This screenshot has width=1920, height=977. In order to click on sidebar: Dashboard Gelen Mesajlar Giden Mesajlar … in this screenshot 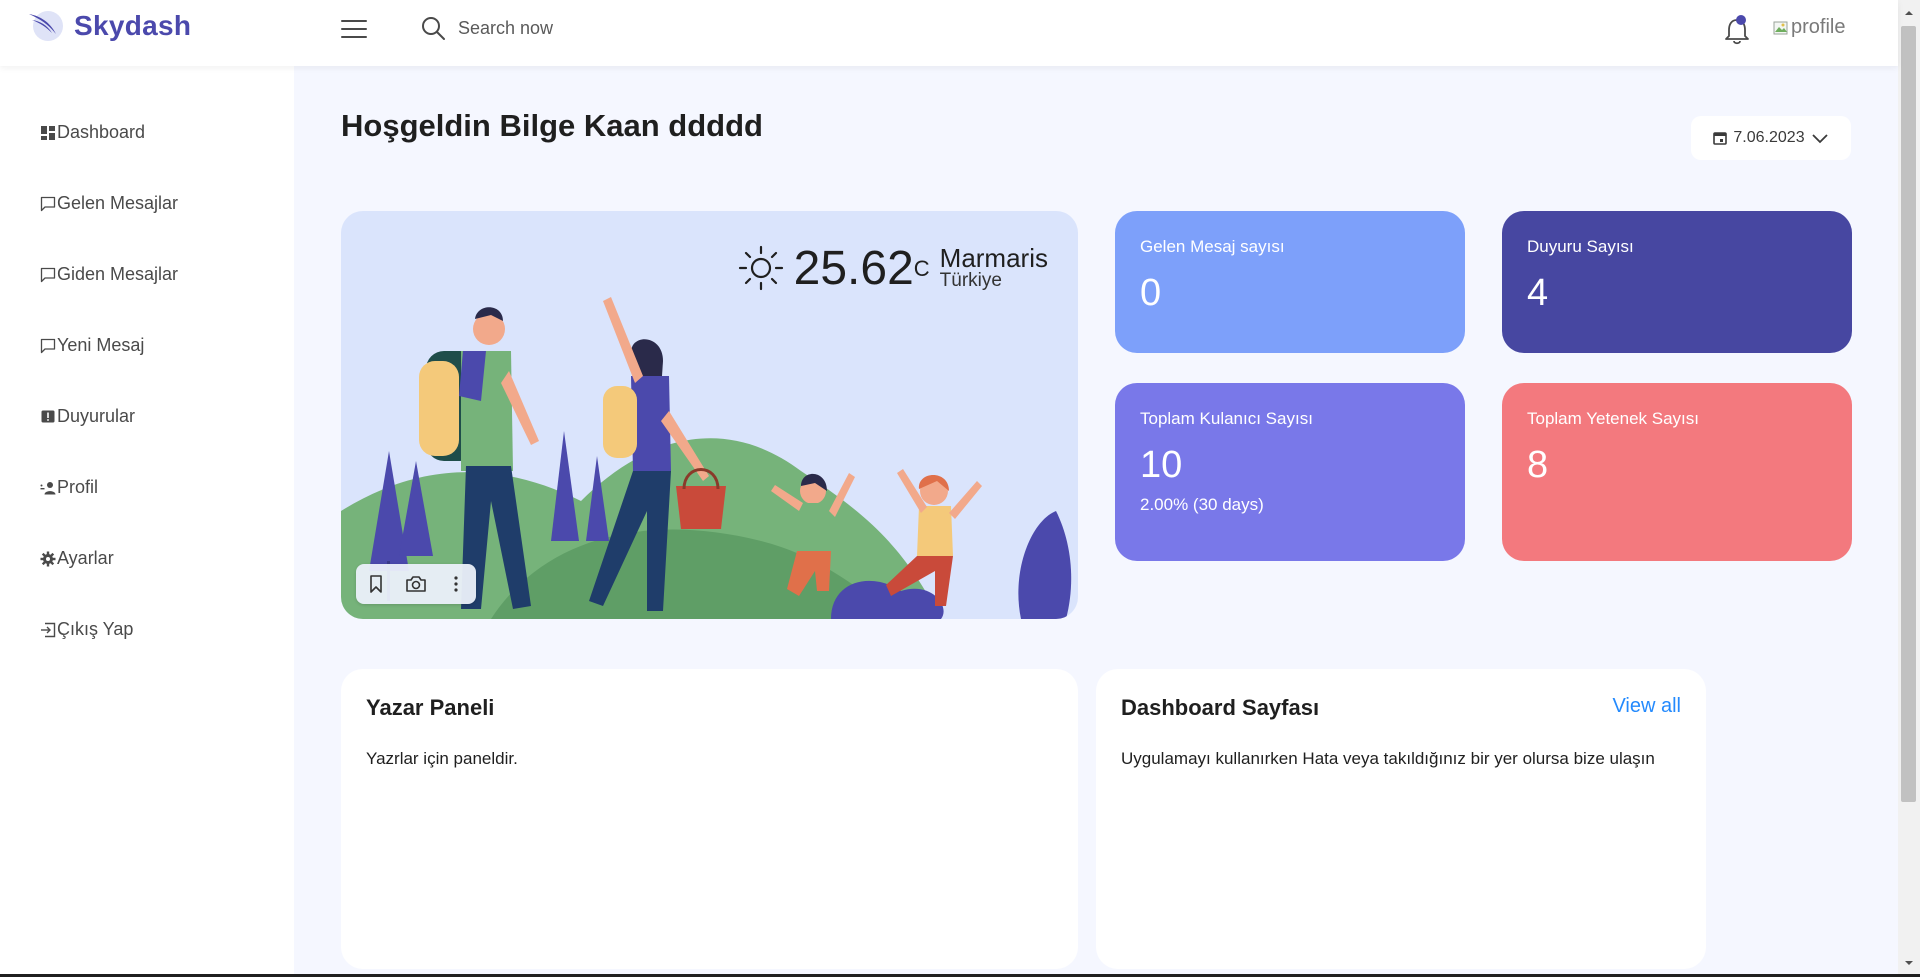, I will do `click(147, 521)`.